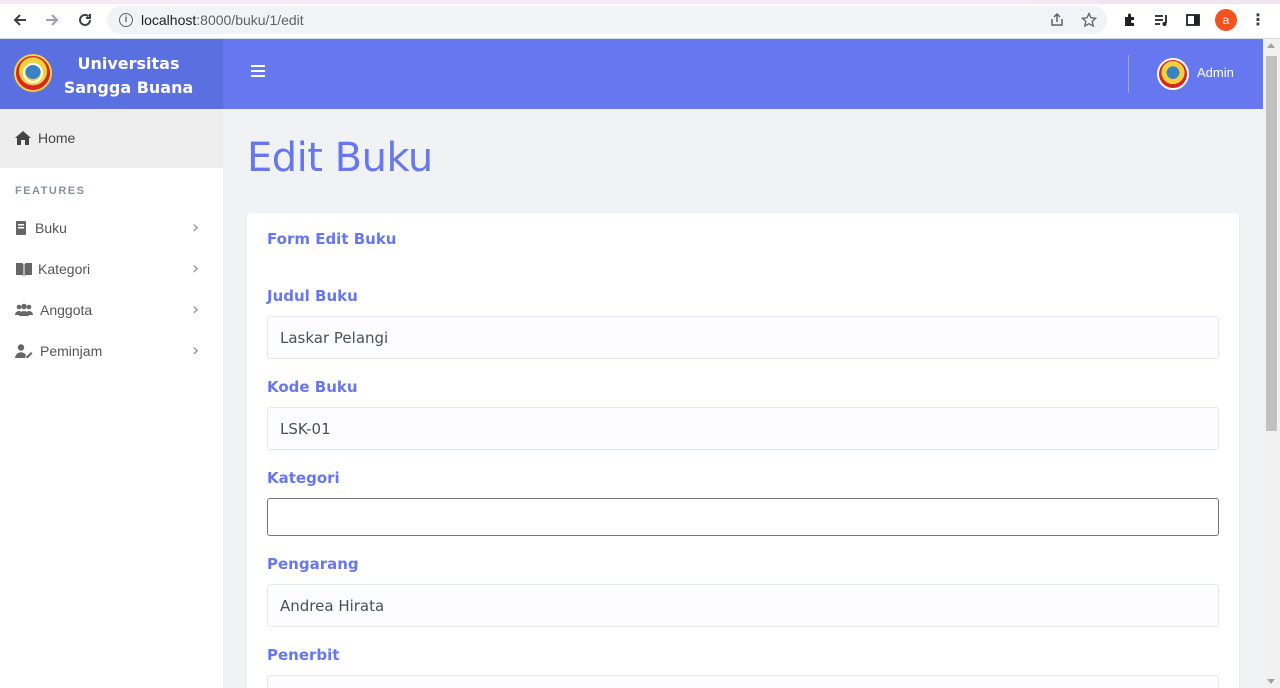 The width and height of the screenshot is (1280, 688). What do you see at coordinates (303, 478) in the screenshot?
I see `kategori-label: Kategori` at bounding box center [303, 478].